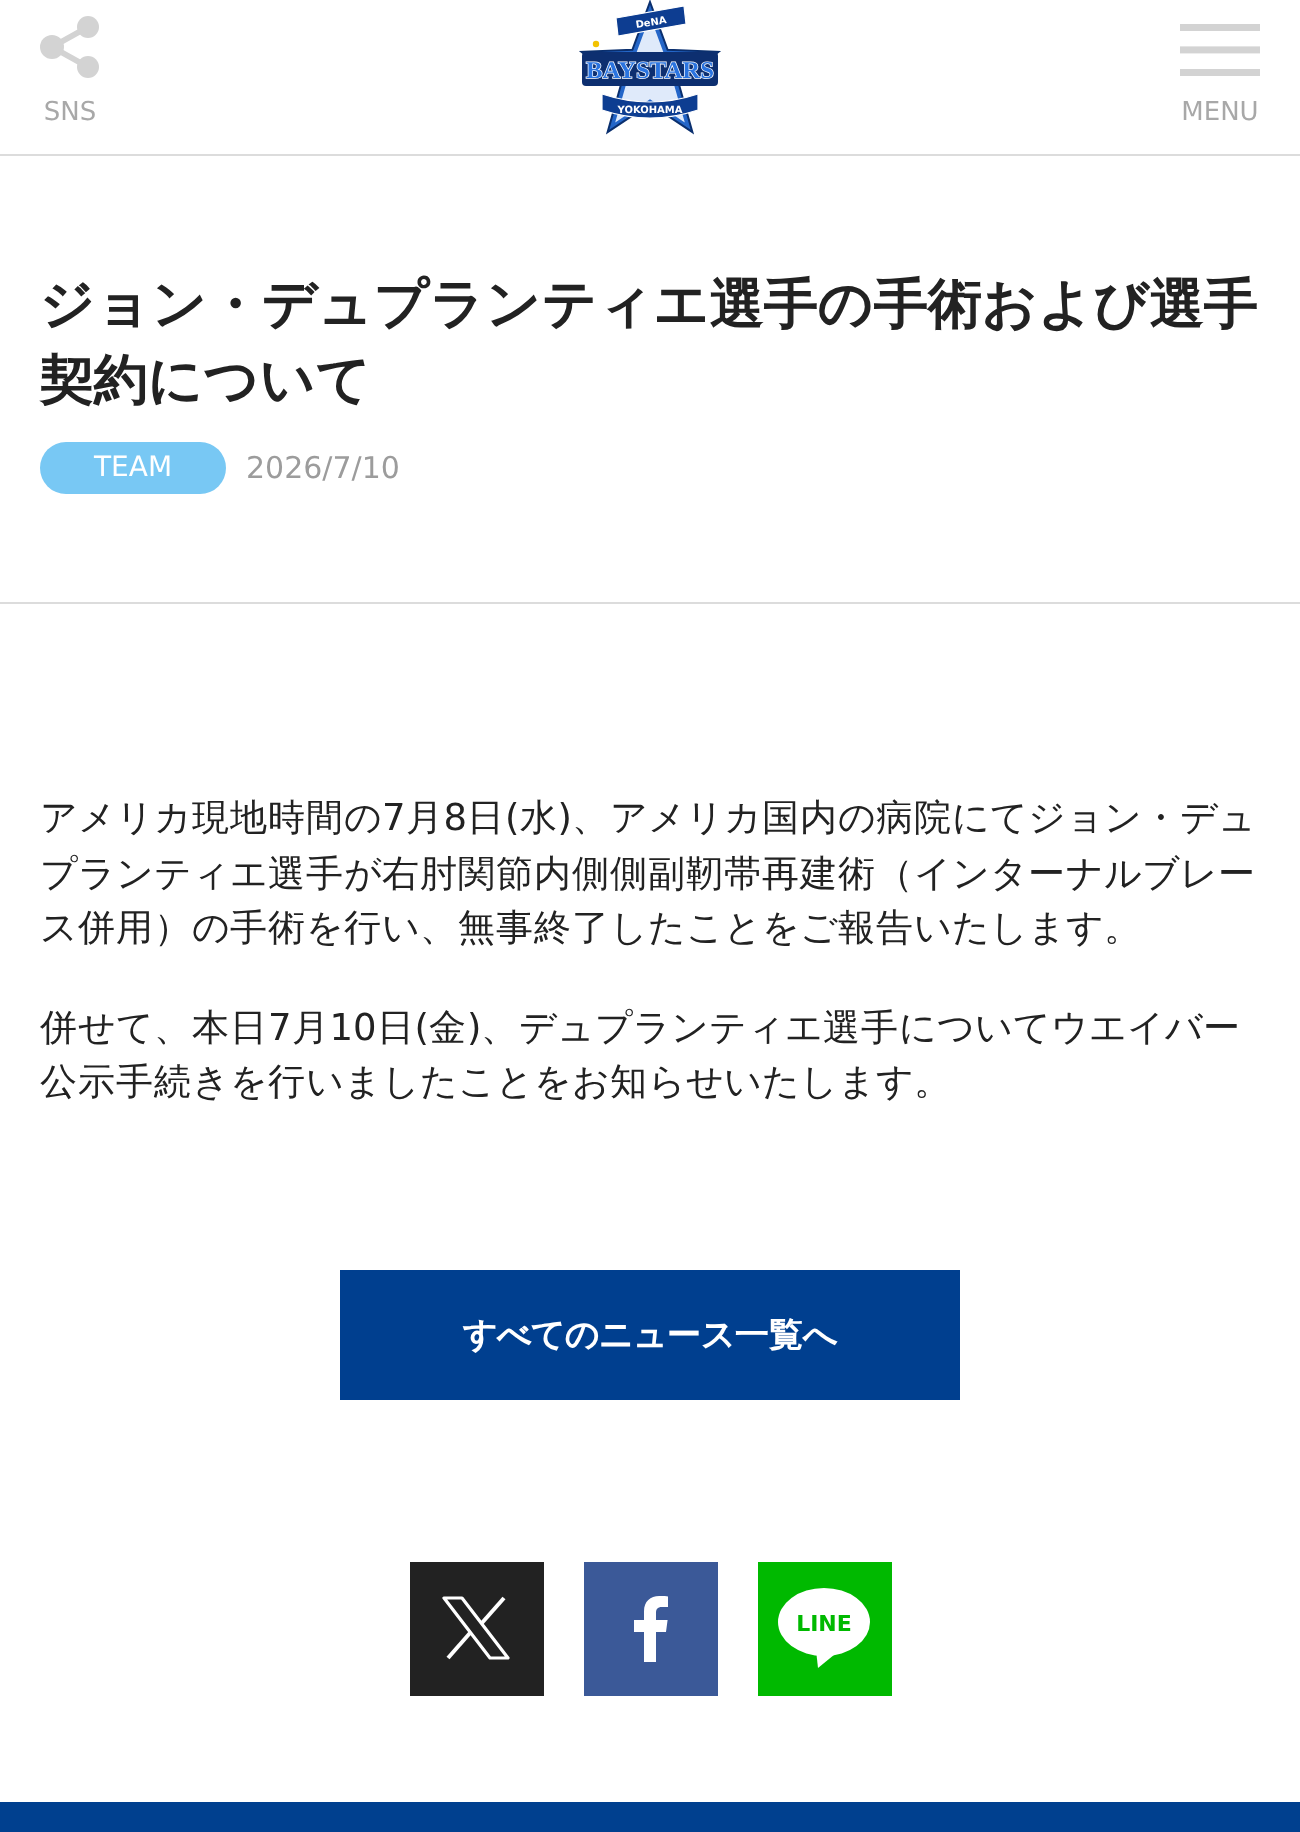  What do you see at coordinates (650, 1334) in the screenshot?
I see `all-news-button: すべてのニュース一覧へ` at bounding box center [650, 1334].